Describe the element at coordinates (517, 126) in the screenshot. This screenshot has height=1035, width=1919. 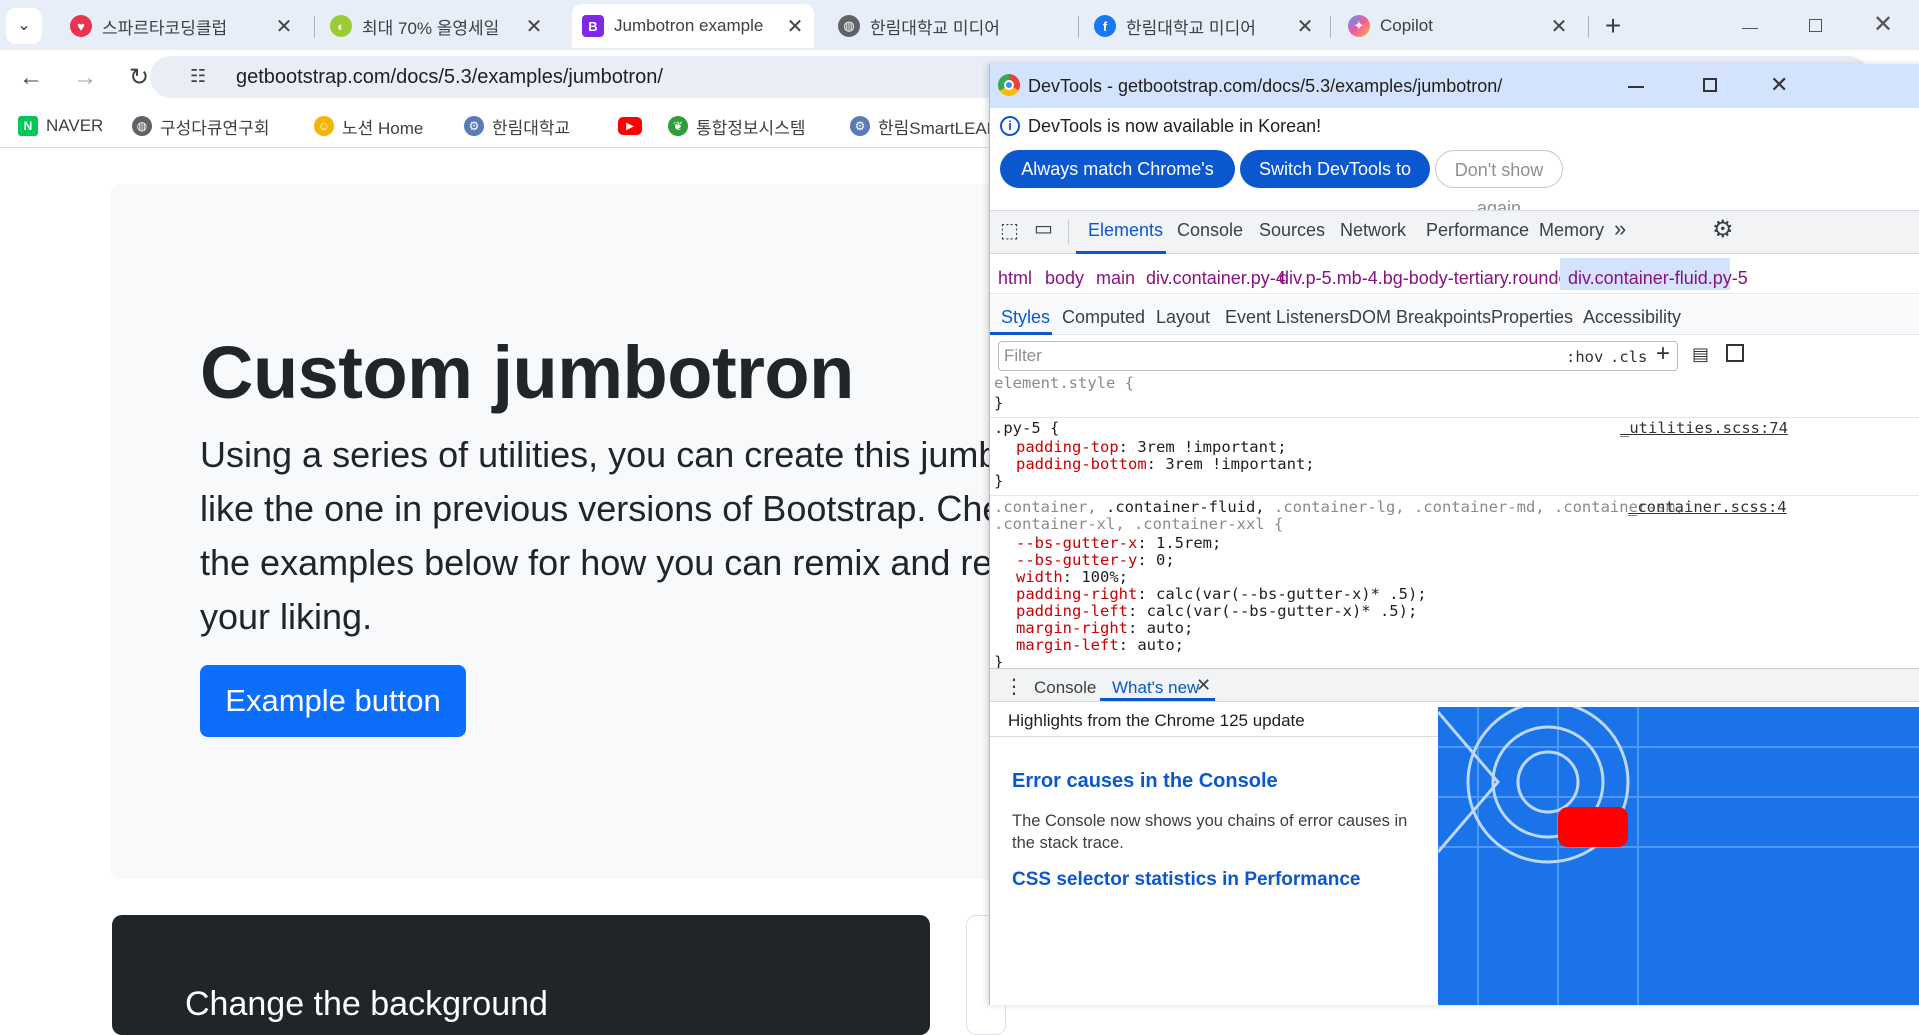
I see `bookmark-3: ⚙ 한림대학교` at that location.